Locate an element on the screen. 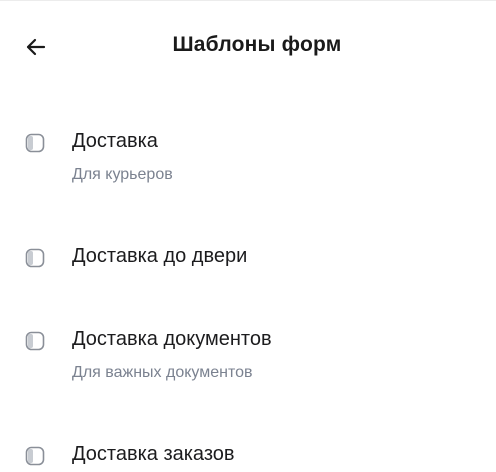 Image resolution: width=496 pixels, height=472 pixels. template-label: Доставка заказов is located at coordinates (153, 454).